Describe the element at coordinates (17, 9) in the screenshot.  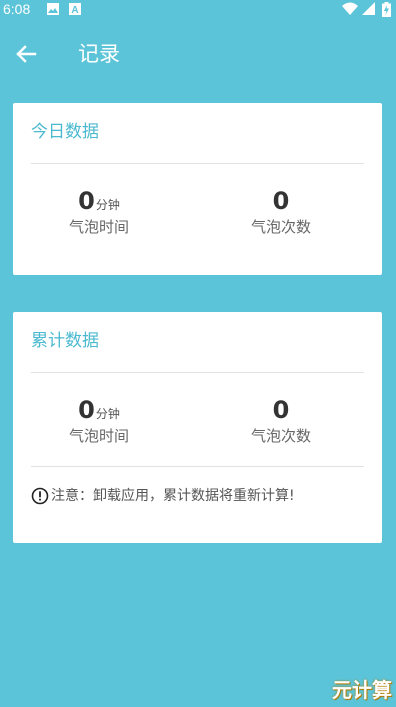
I see `status-time: 6:08` at that location.